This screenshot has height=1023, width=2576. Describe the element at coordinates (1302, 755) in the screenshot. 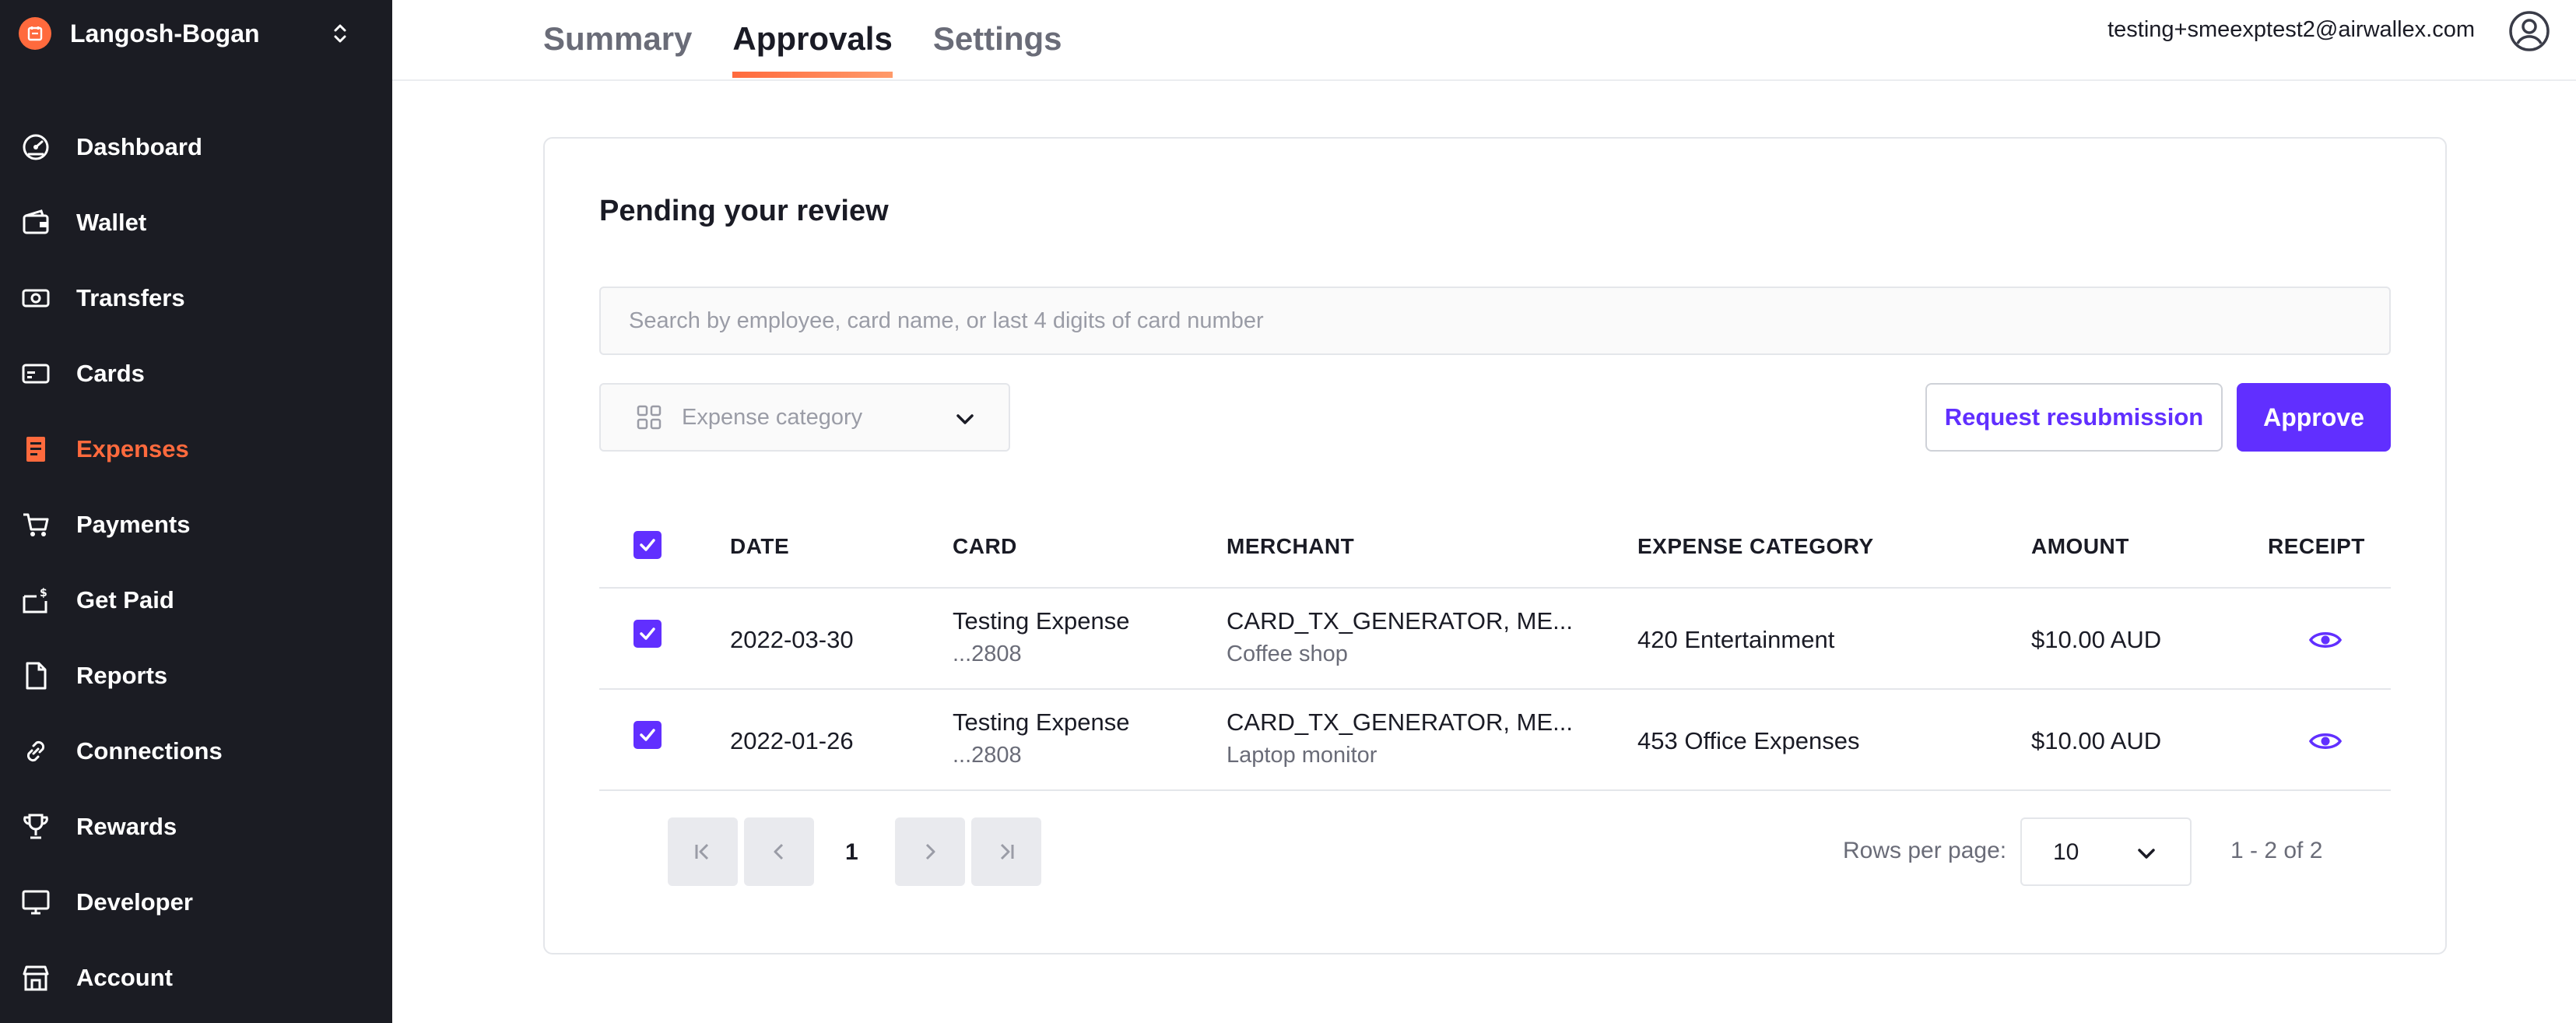

I see `row-merchant-note: Laptop monitor` at that location.